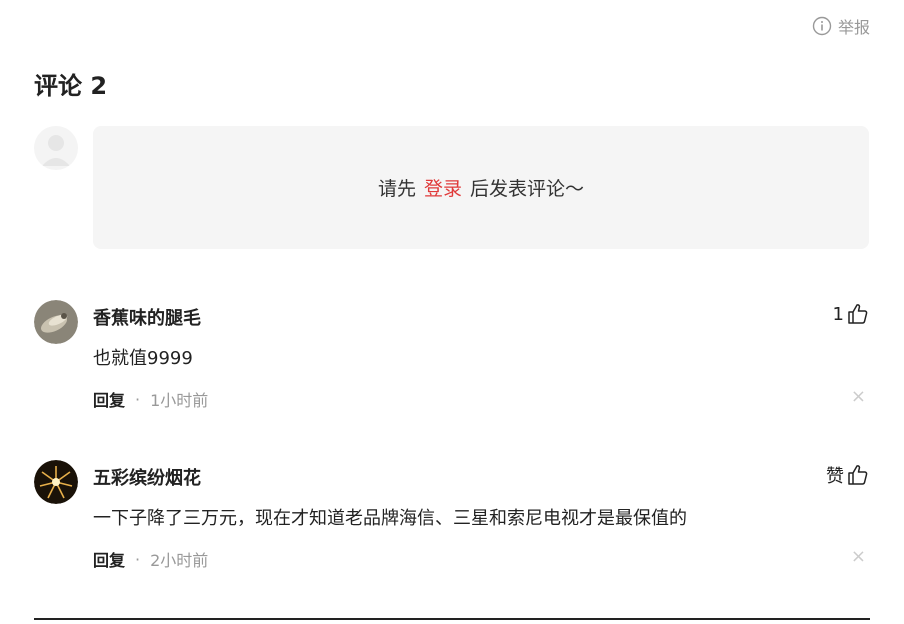 The image size is (904, 624). I want to click on login-prompt-suffix: 后发表评论～, so click(527, 189).